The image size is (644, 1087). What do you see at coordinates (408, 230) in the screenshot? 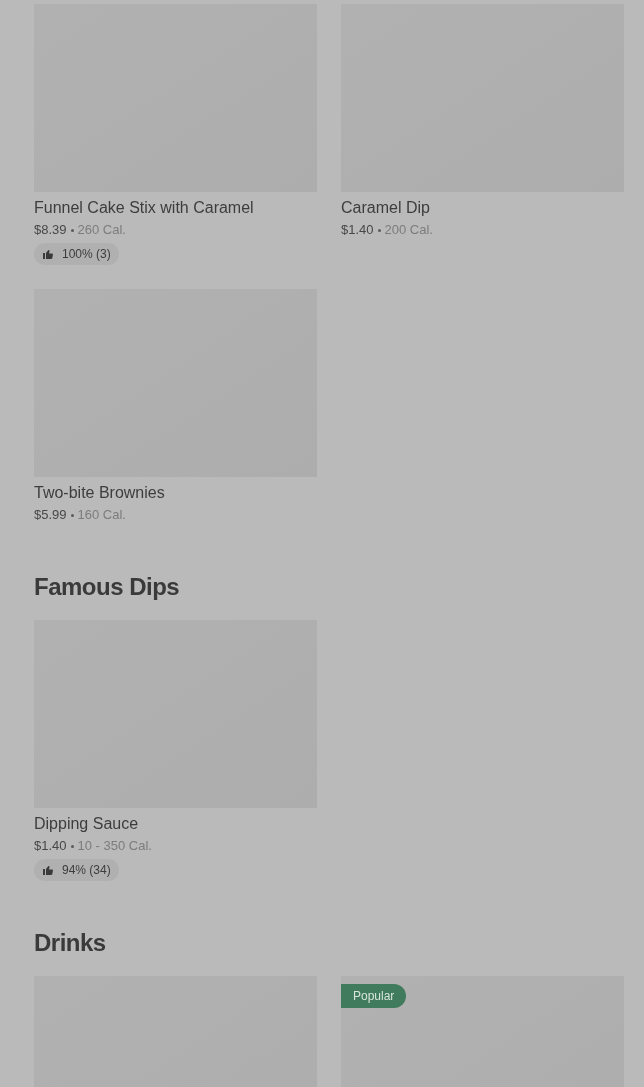
I see `item-calories: 200 Cal.` at bounding box center [408, 230].